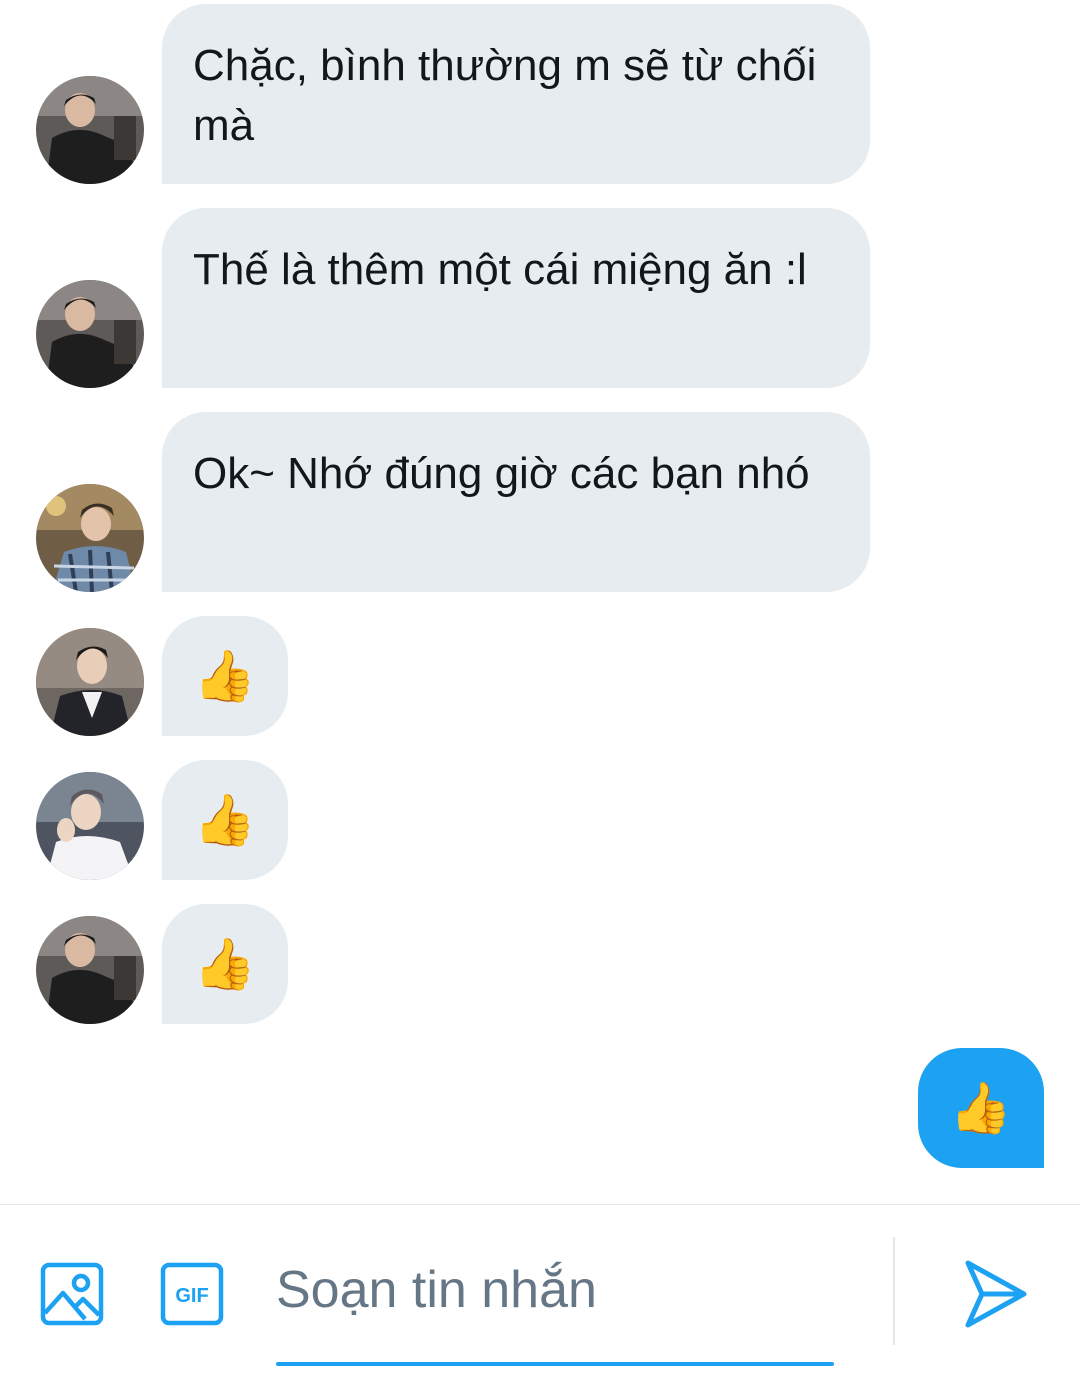 The image size is (1080, 1374). I want to click on gif-icon: GIF, so click(192, 1294).